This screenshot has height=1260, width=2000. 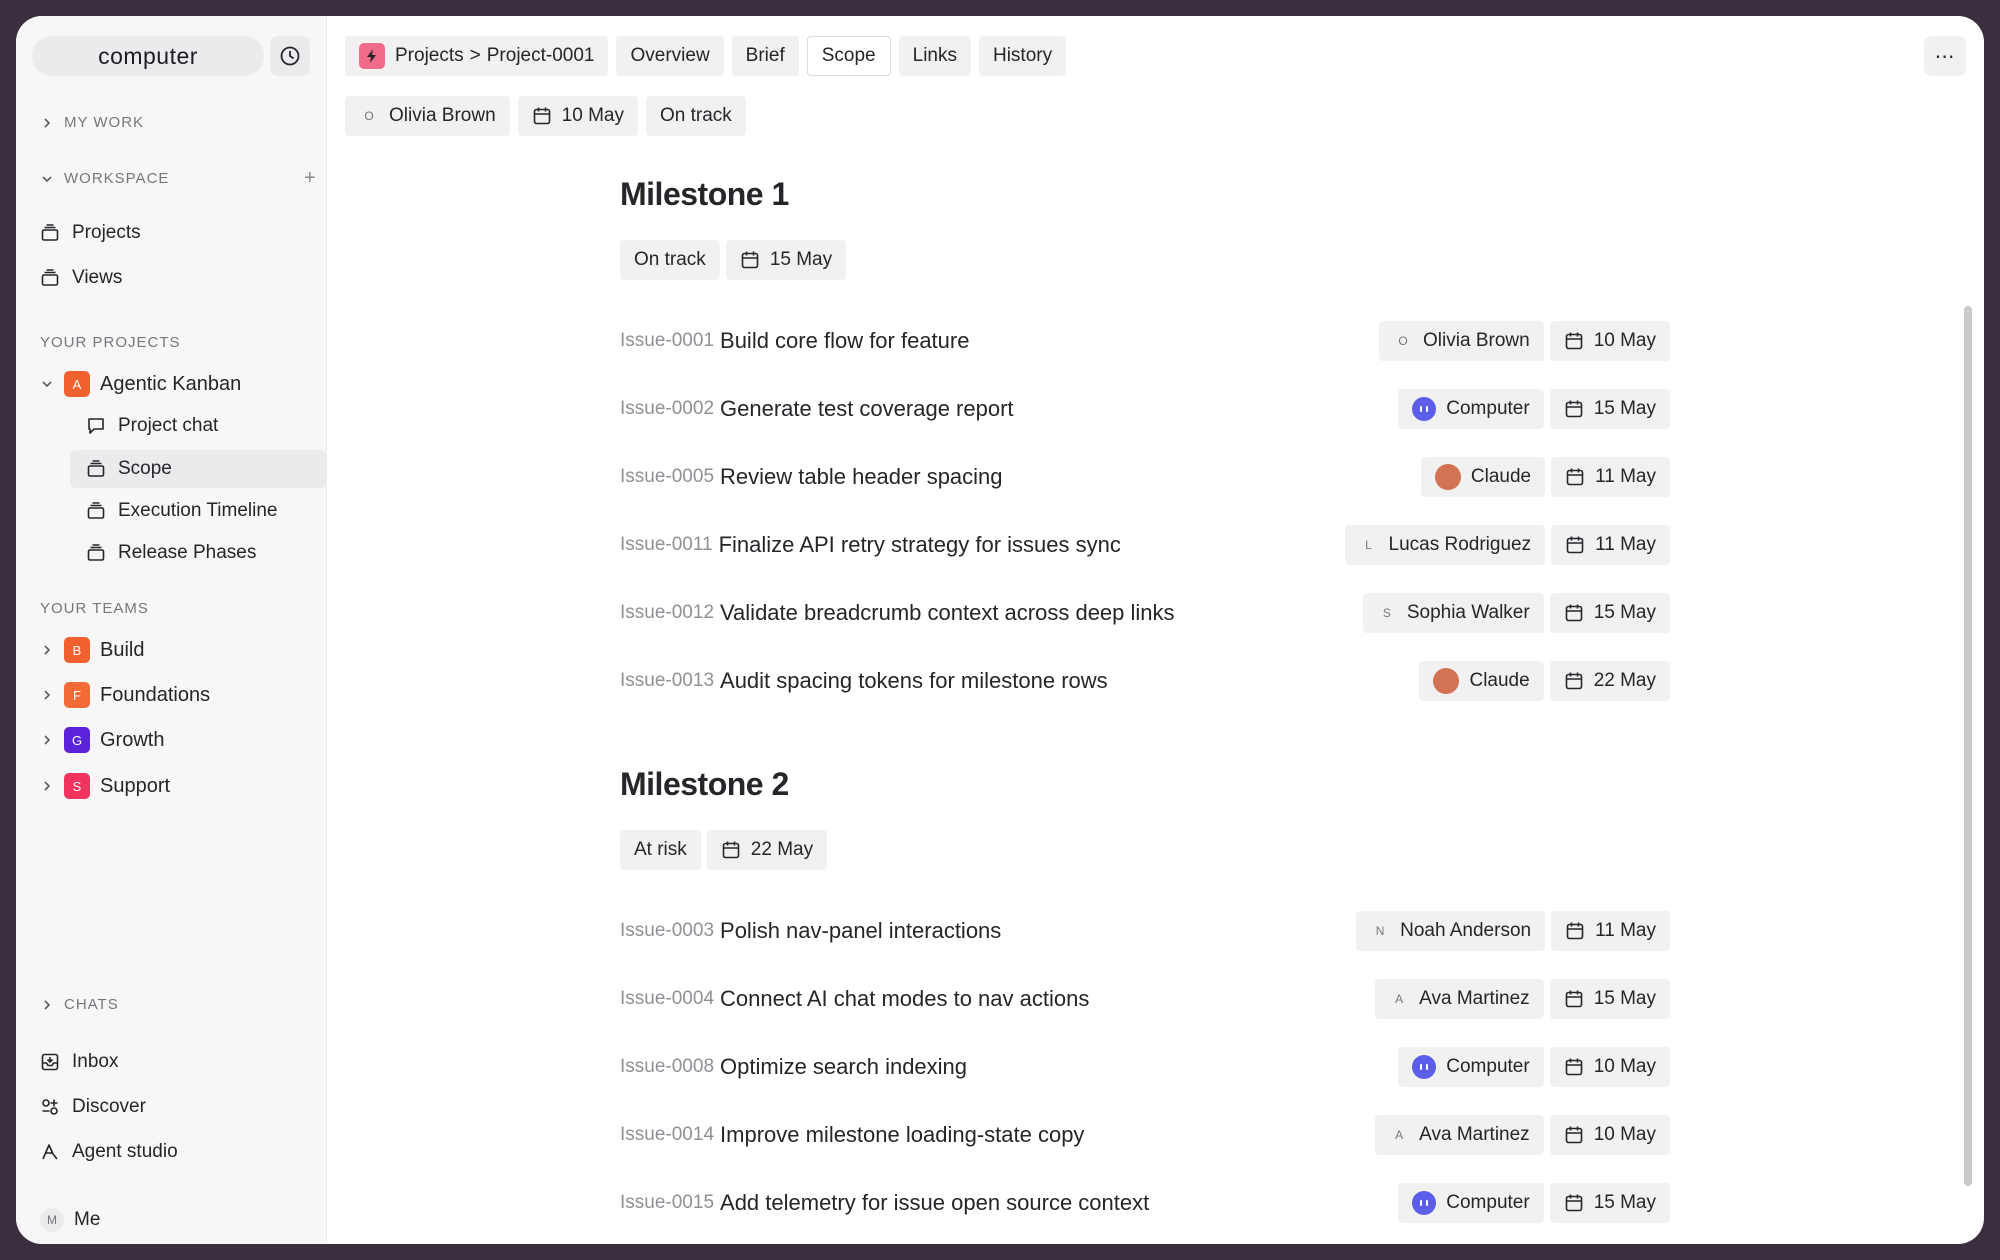 I want to click on tab-overview: Overview, so click(x=670, y=56).